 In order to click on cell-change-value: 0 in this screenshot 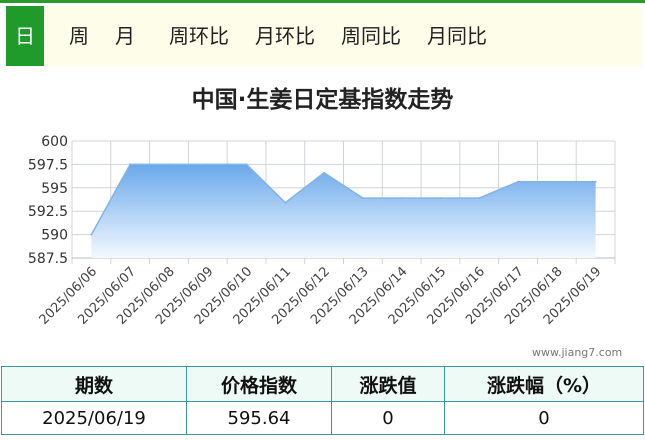, I will do `click(388, 418)`.